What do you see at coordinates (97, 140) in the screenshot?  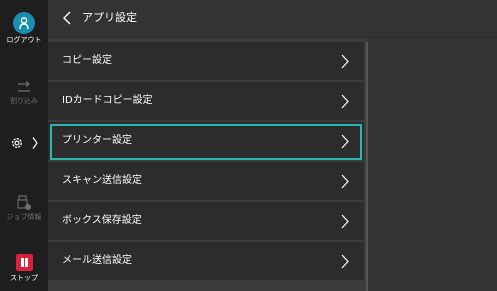 I see `list-item-label: プリンター設定` at bounding box center [97, 140].